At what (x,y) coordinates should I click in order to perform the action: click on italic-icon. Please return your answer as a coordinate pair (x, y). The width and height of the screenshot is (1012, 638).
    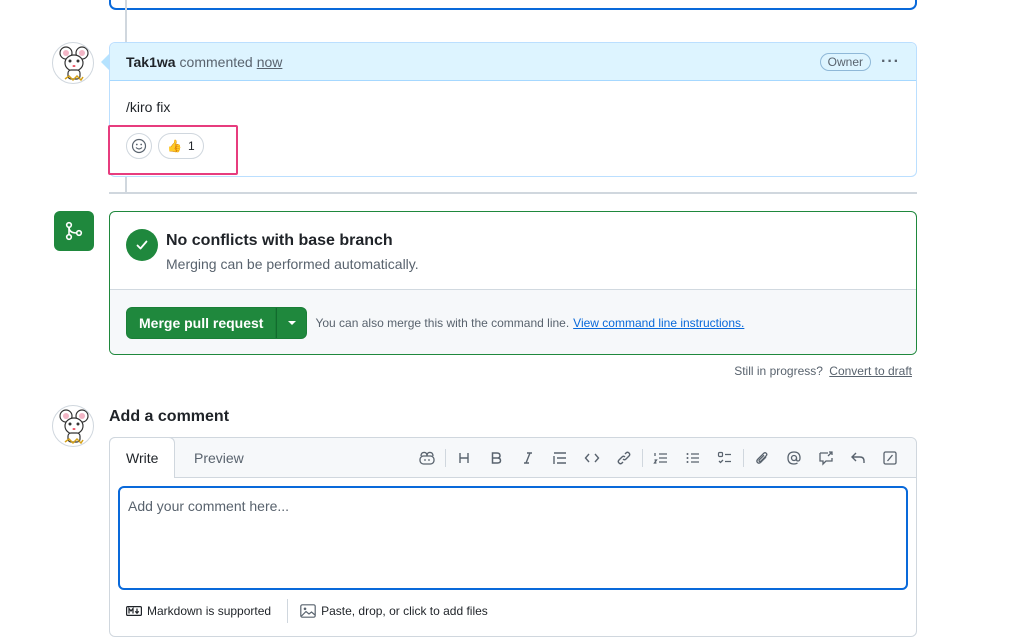
    Looking at the image, I should click on (528, 458).